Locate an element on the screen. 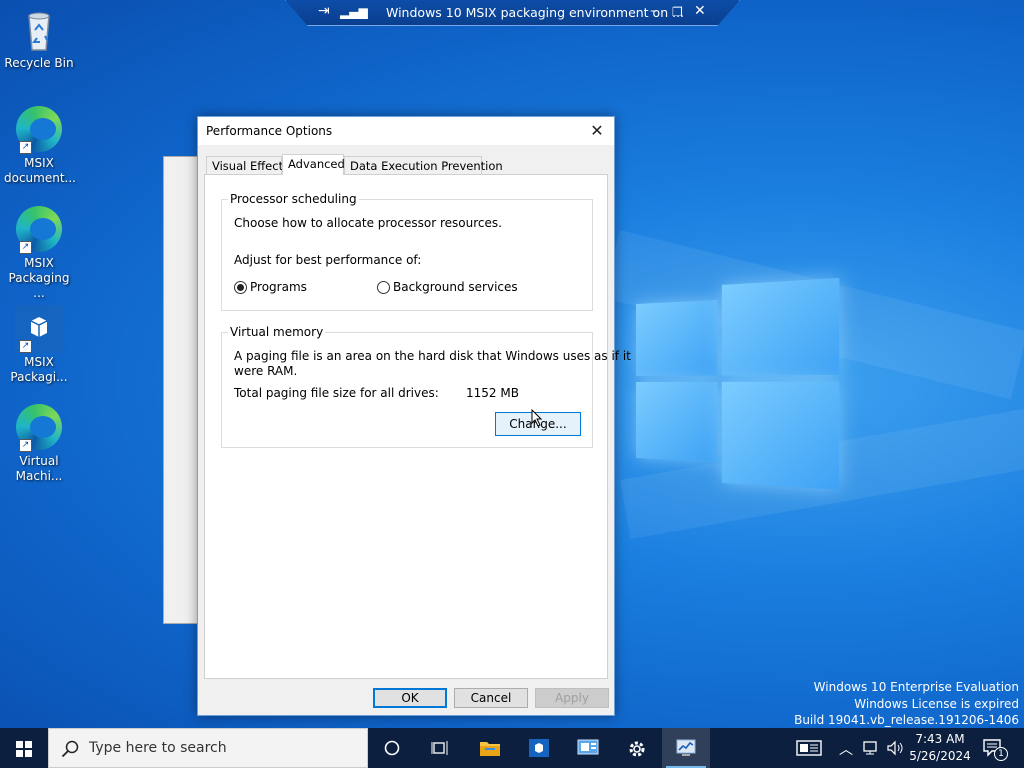 This screenshot has width=1024, height=768. windows-logo-wallpaper is located at coordinates (738, 384).